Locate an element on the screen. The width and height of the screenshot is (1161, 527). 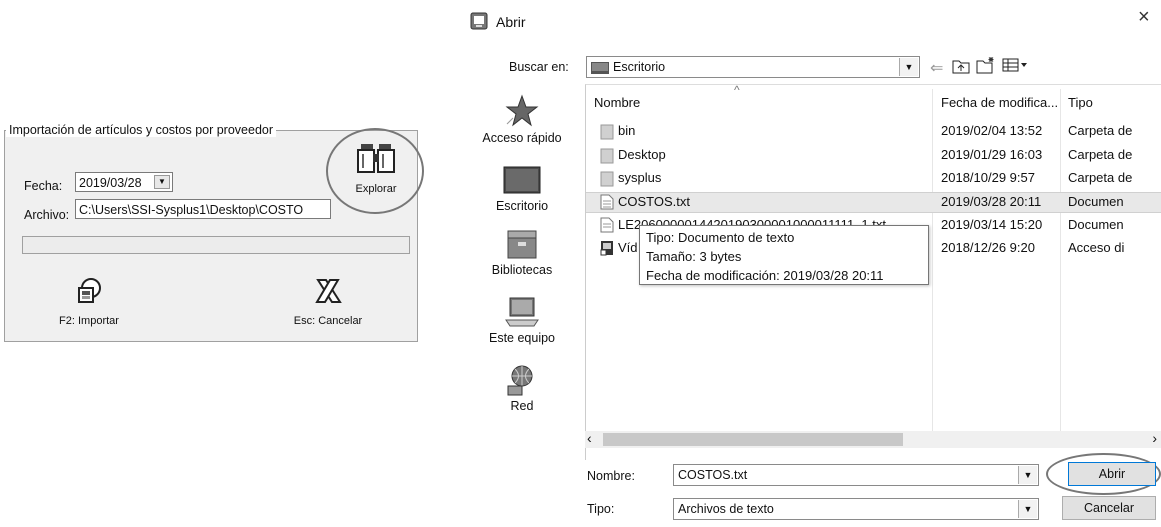
archivo-value: C:\Users\SSI-Sysplus1\Desktop\COSTO is located at coordinates (191, 210).